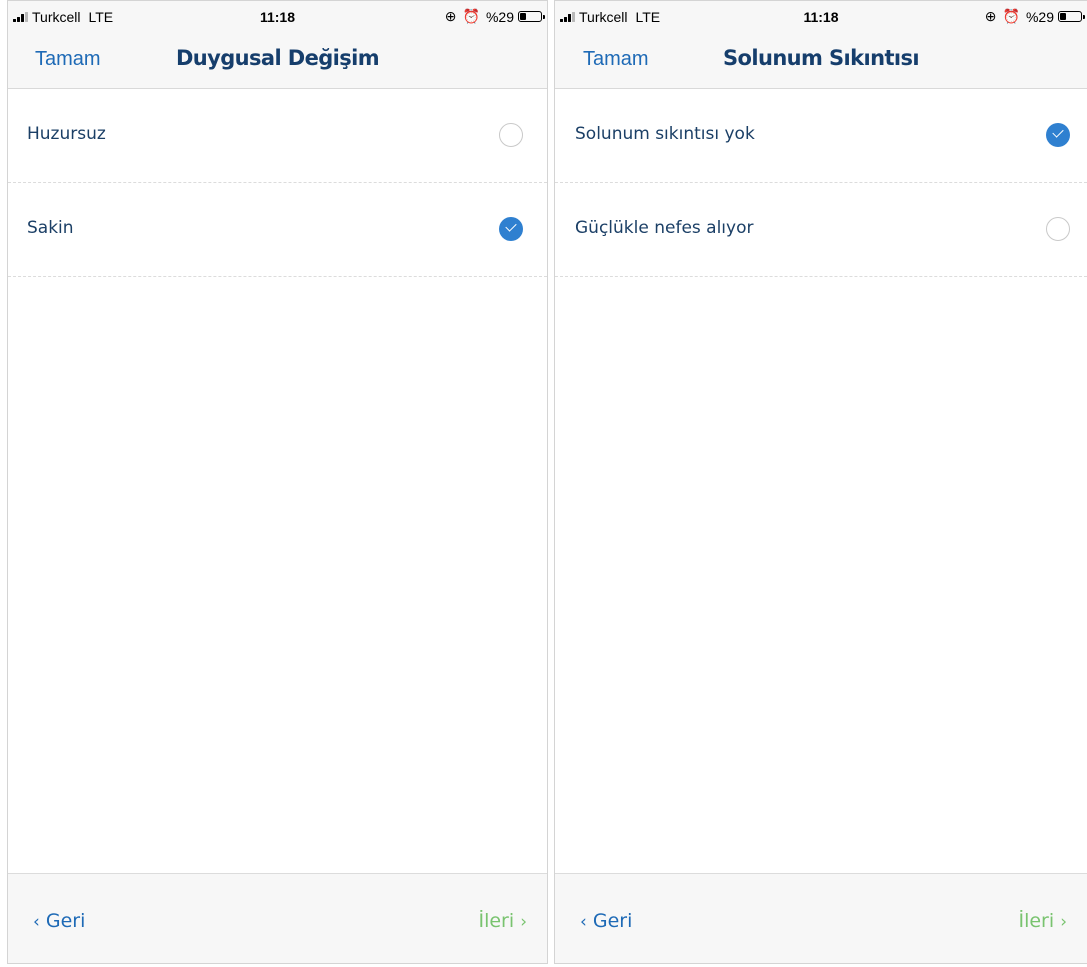 This screenshot has height=967, width=1087. I want to click on option-label: Güçlükle nefes alıyor, so click(664, 228).